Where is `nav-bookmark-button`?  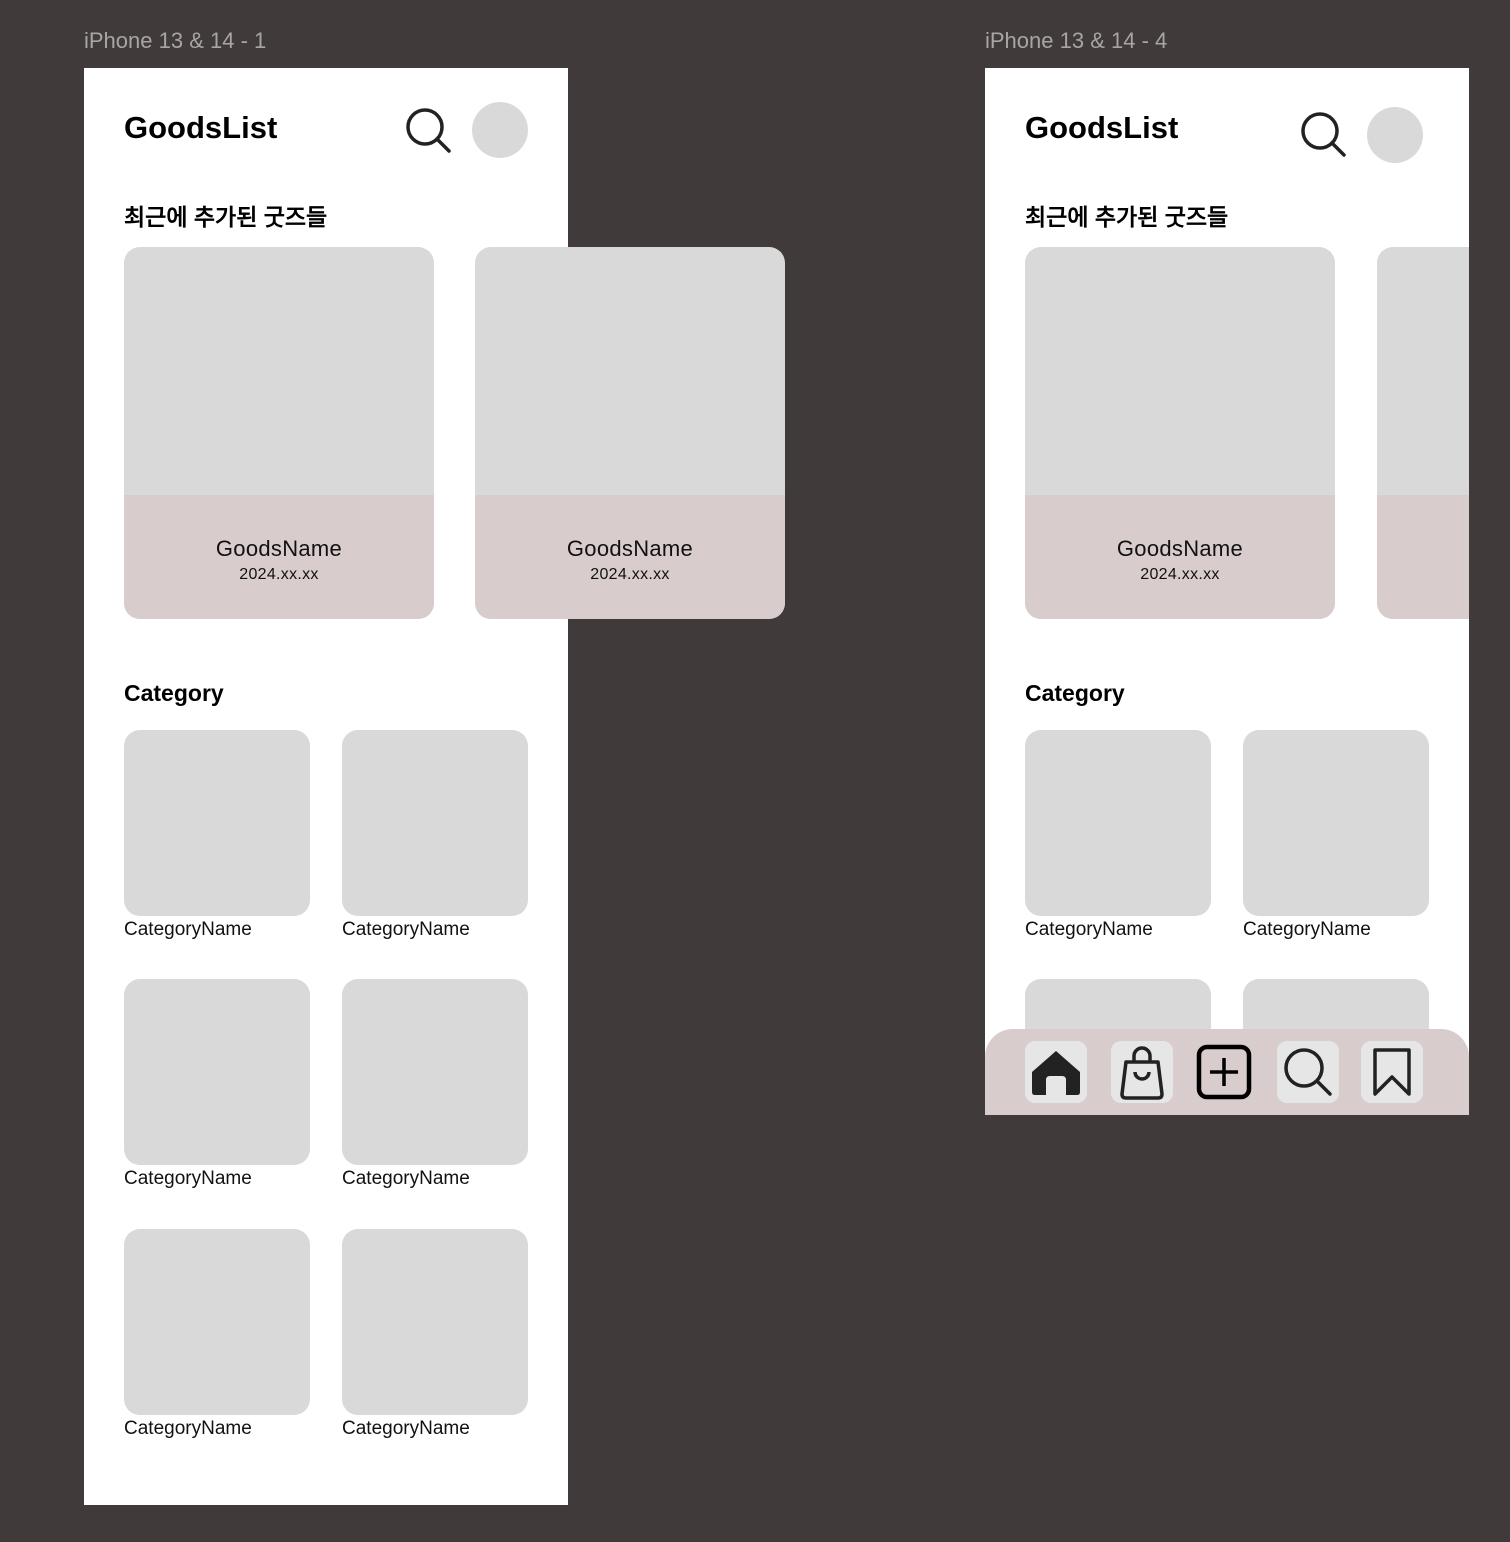 nav-bookmark-button is located at coordinates (1392, 1072).